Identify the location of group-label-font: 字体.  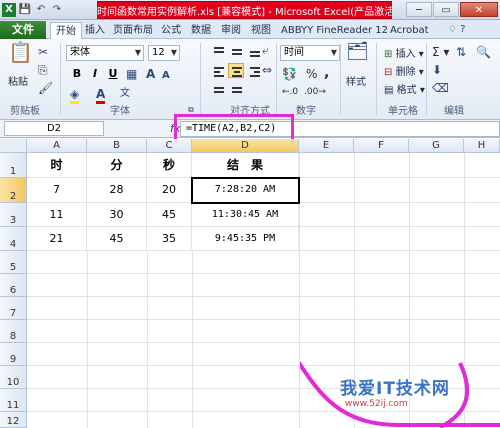
(120, 111).